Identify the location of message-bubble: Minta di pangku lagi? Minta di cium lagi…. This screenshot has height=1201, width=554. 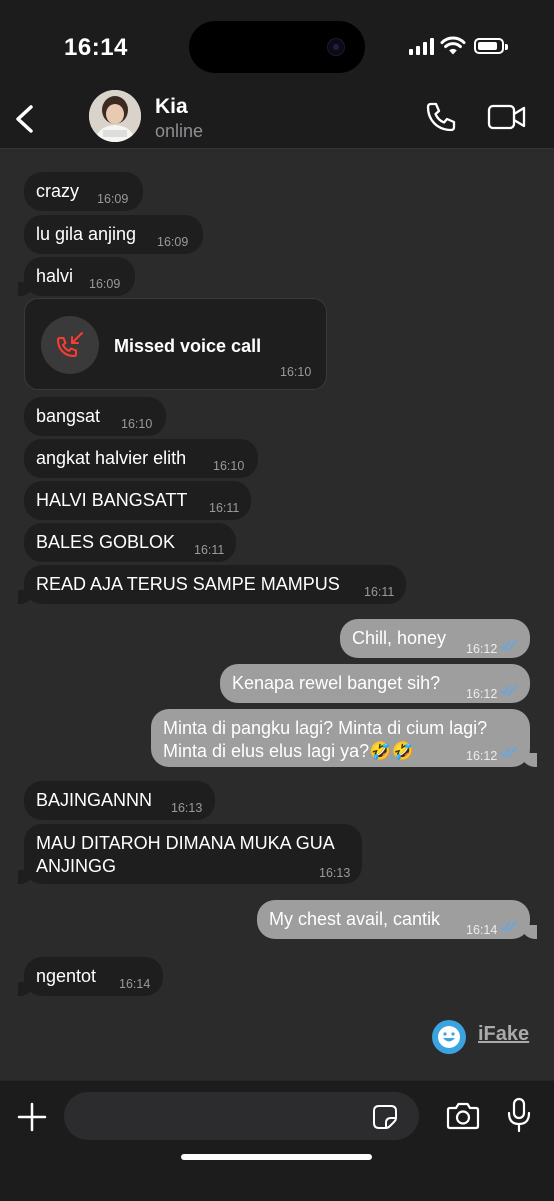
(344, 738).